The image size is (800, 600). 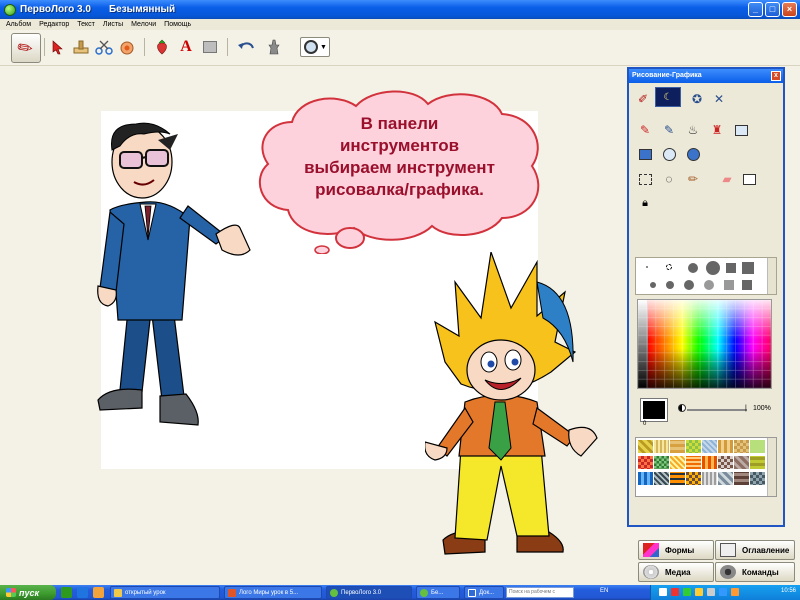 What do you see at coordinates (645, 179) in the screenshot?
I see `select-tool-button` at bounding box center [645, 179].